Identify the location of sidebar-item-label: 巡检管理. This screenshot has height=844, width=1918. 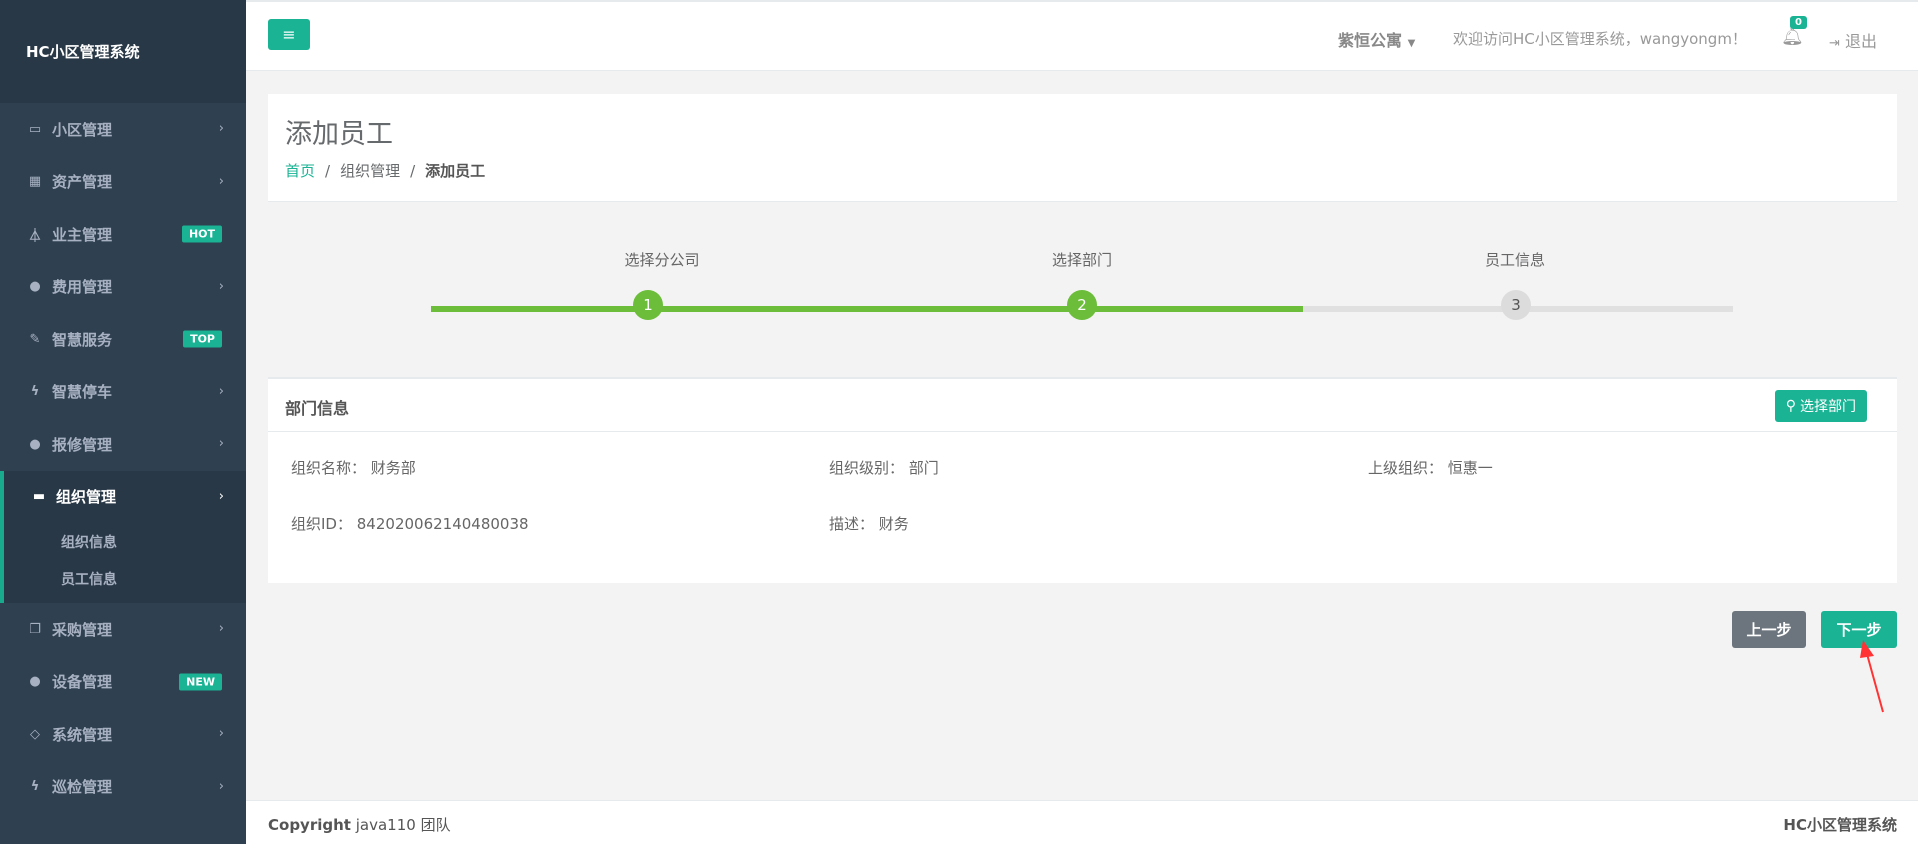
(82, 787).